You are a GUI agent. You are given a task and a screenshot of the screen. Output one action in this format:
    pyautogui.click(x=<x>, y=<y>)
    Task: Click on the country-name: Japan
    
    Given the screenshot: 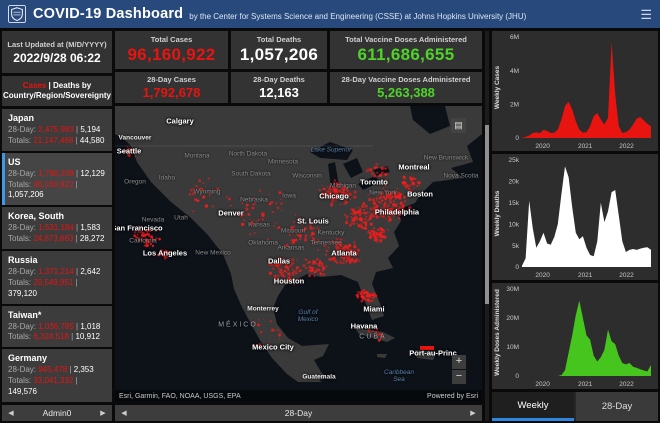 What is the action you would take?
    pyautogui.click(x=21, y=118)
    